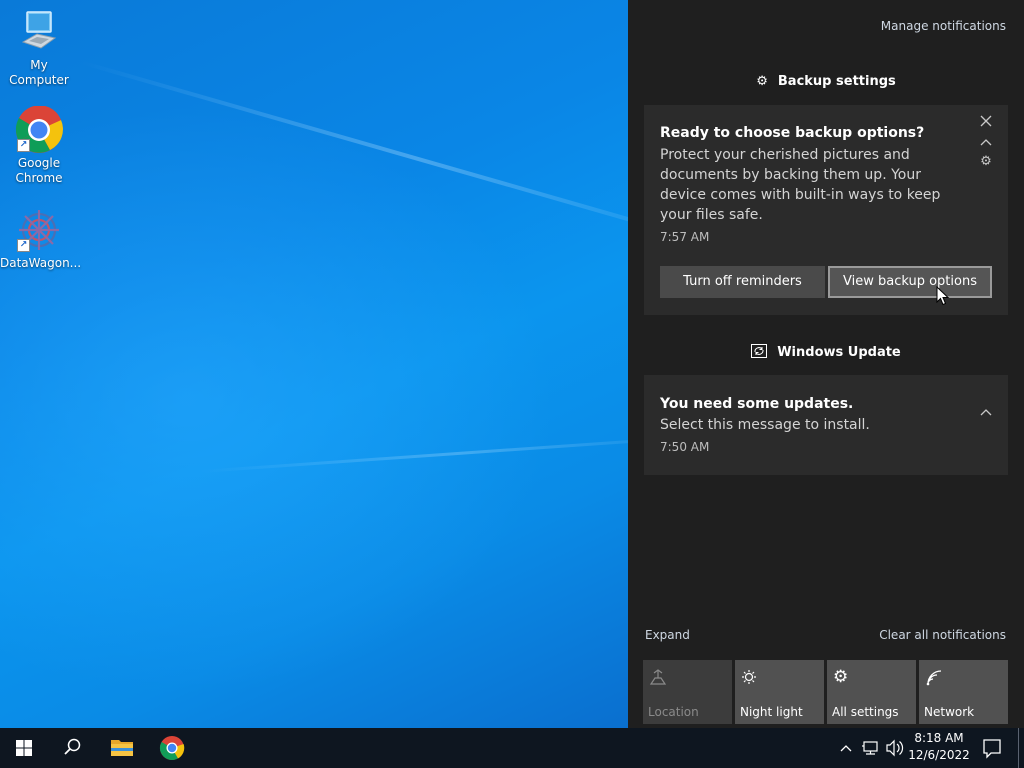  I want to click on datawagon-icon: ↗, so click(39, 230).